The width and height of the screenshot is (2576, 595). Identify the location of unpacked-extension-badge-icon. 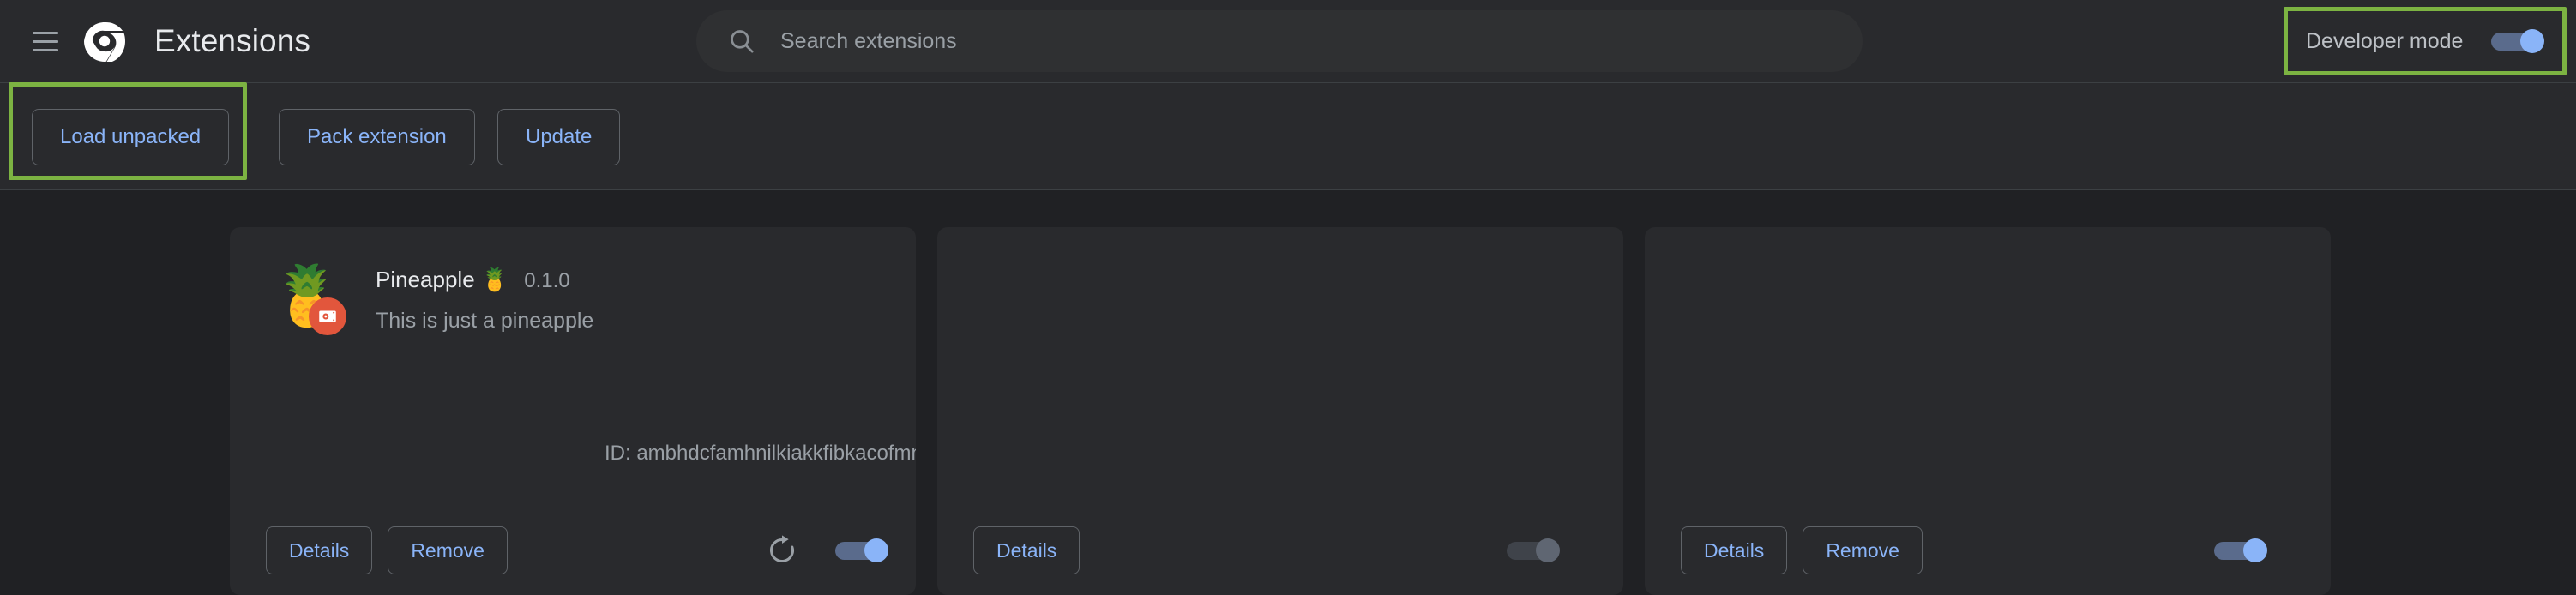
(327, 316).